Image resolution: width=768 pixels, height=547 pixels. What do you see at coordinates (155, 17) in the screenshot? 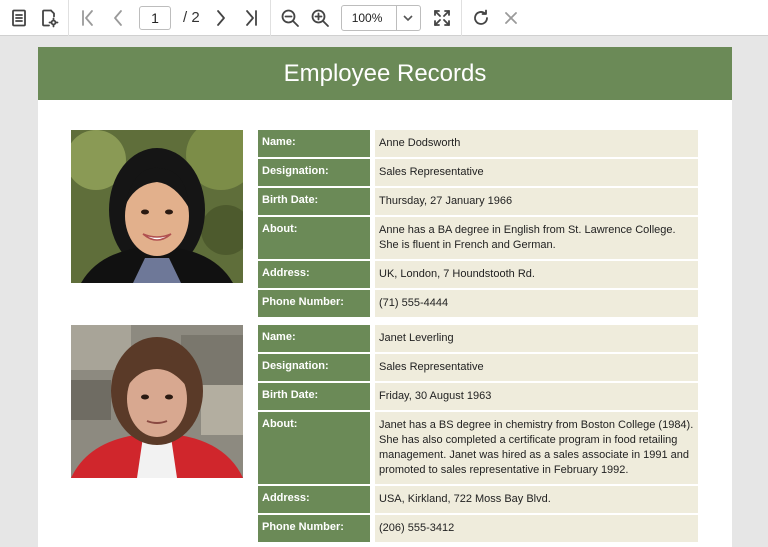
I see `page-number-input` at bounding box center [155, 17].